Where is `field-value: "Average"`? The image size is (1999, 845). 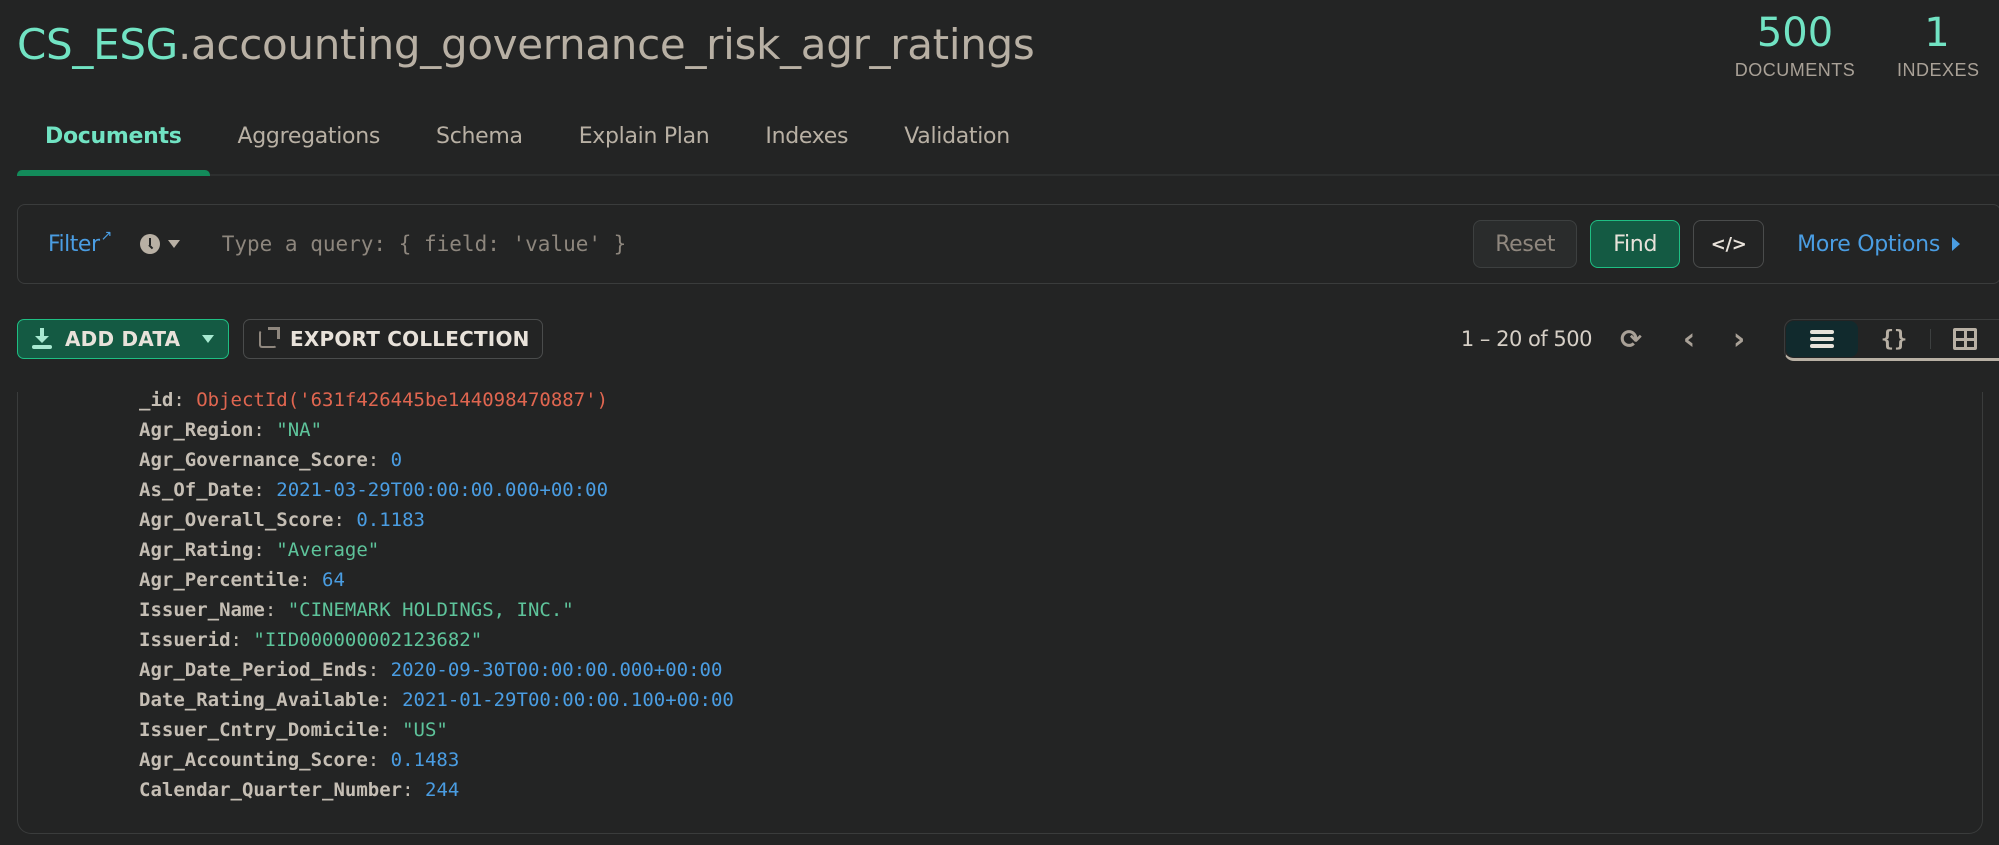 field-value: "Average" is located at coordinates (328, 550).